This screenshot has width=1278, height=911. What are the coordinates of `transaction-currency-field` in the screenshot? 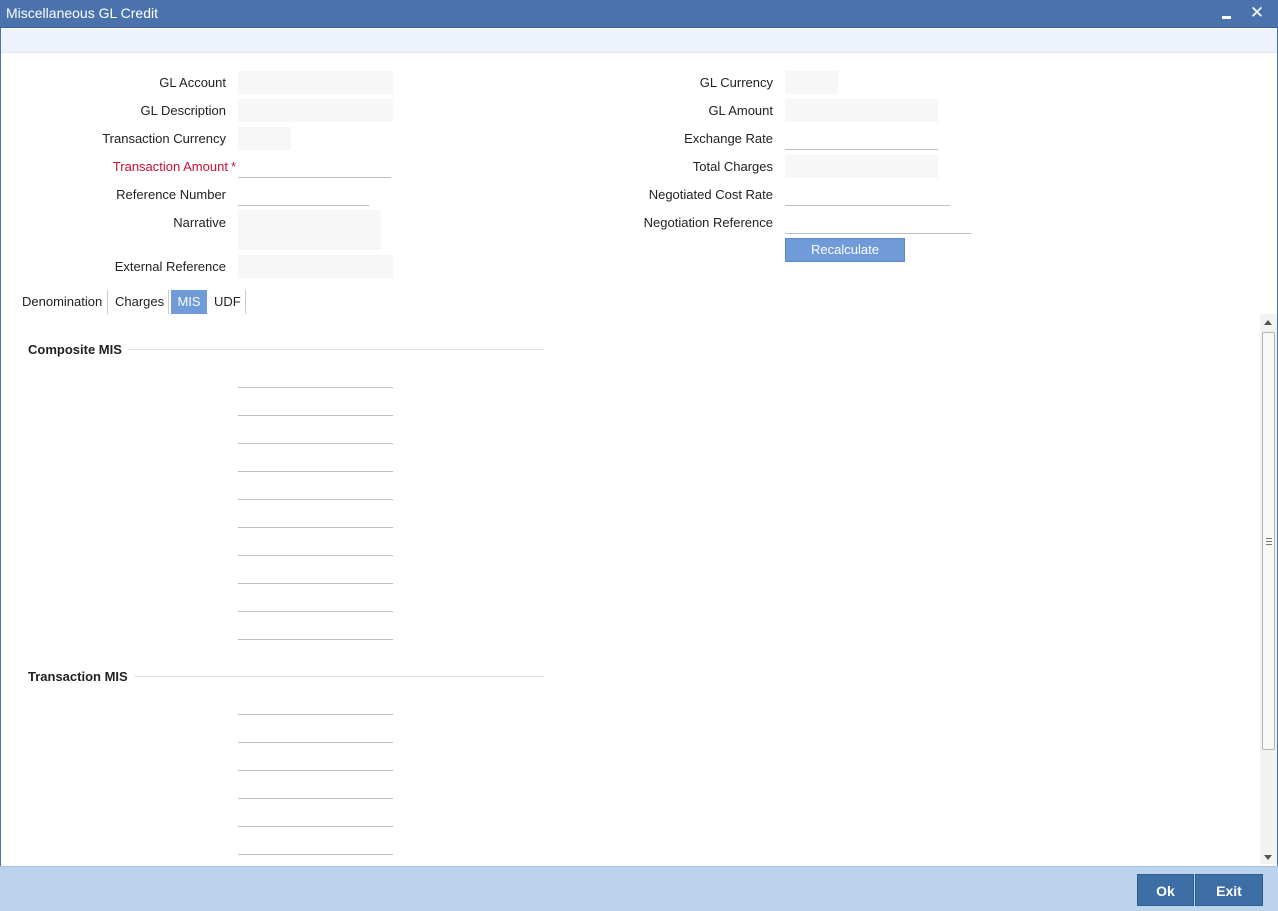 It's located at (264, 138).